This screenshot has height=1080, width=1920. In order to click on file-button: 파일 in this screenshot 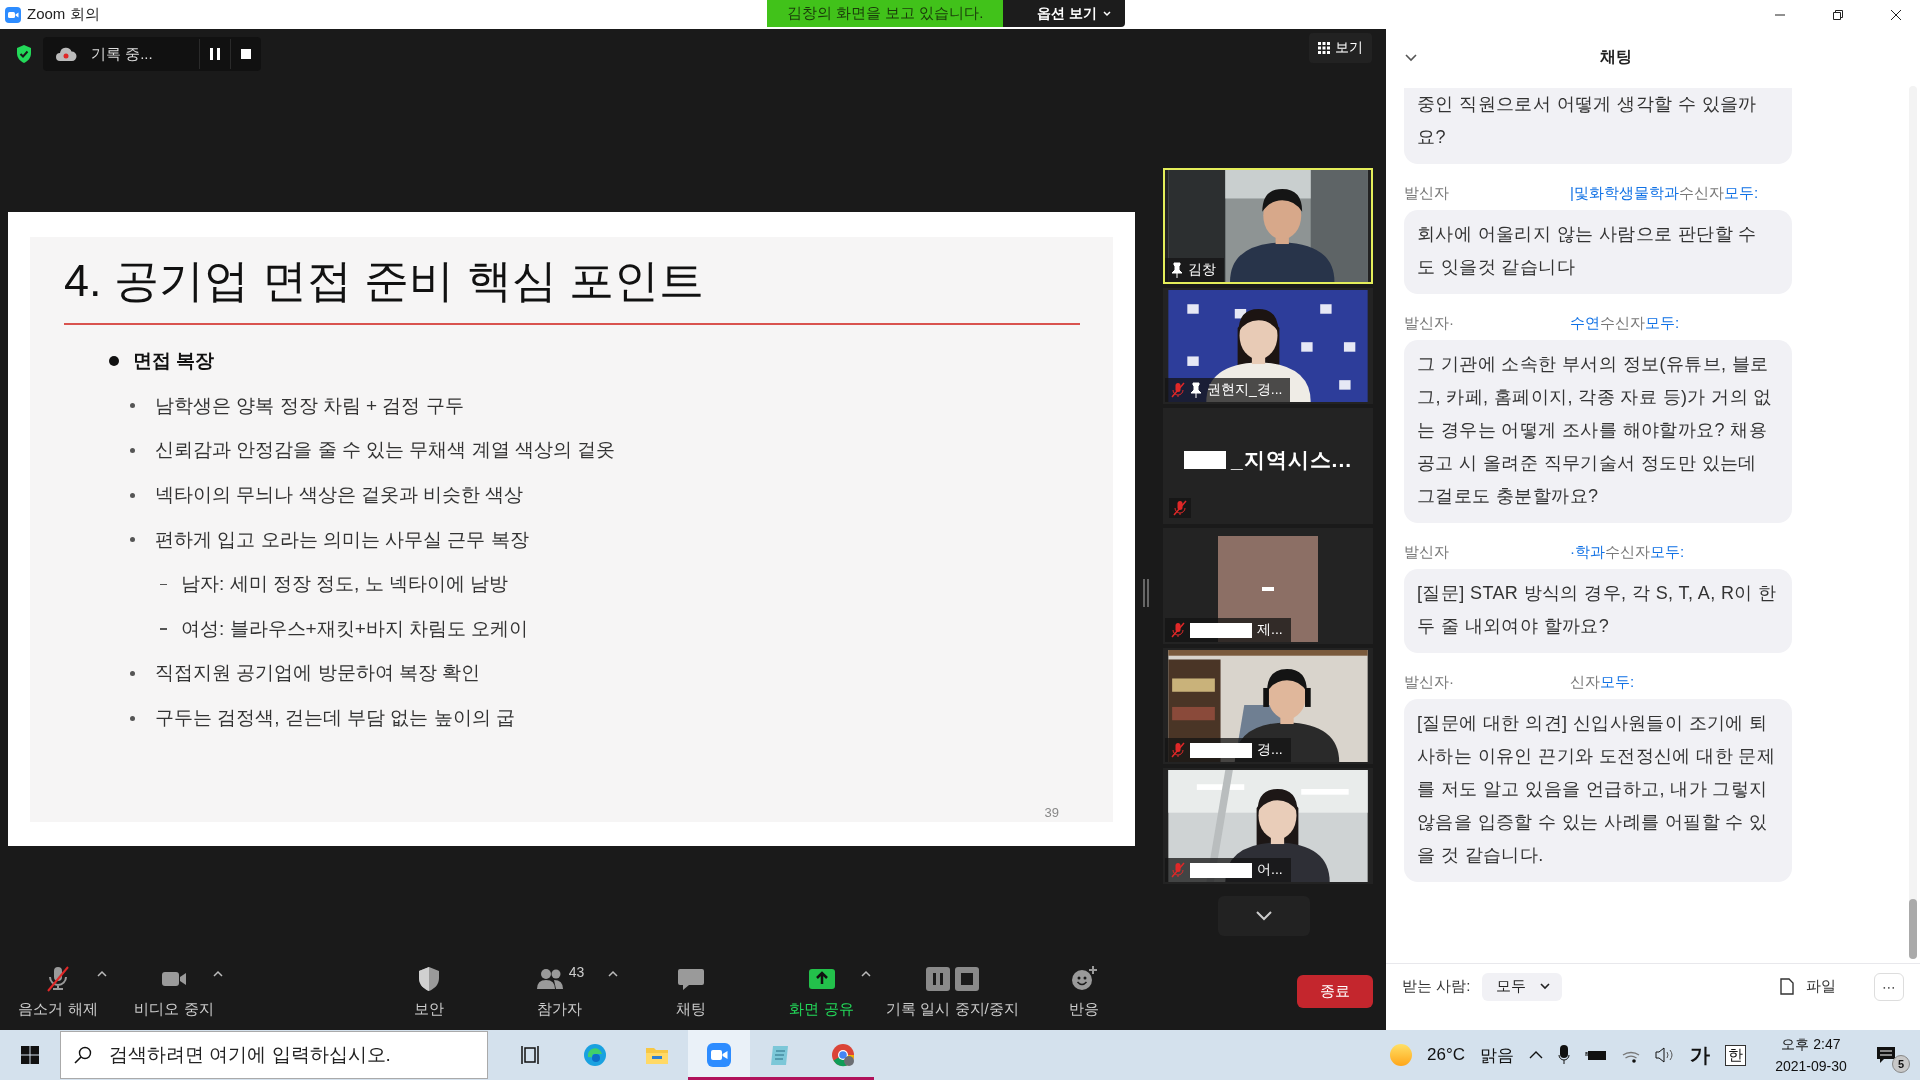, I will do `click(1808, 986)`.